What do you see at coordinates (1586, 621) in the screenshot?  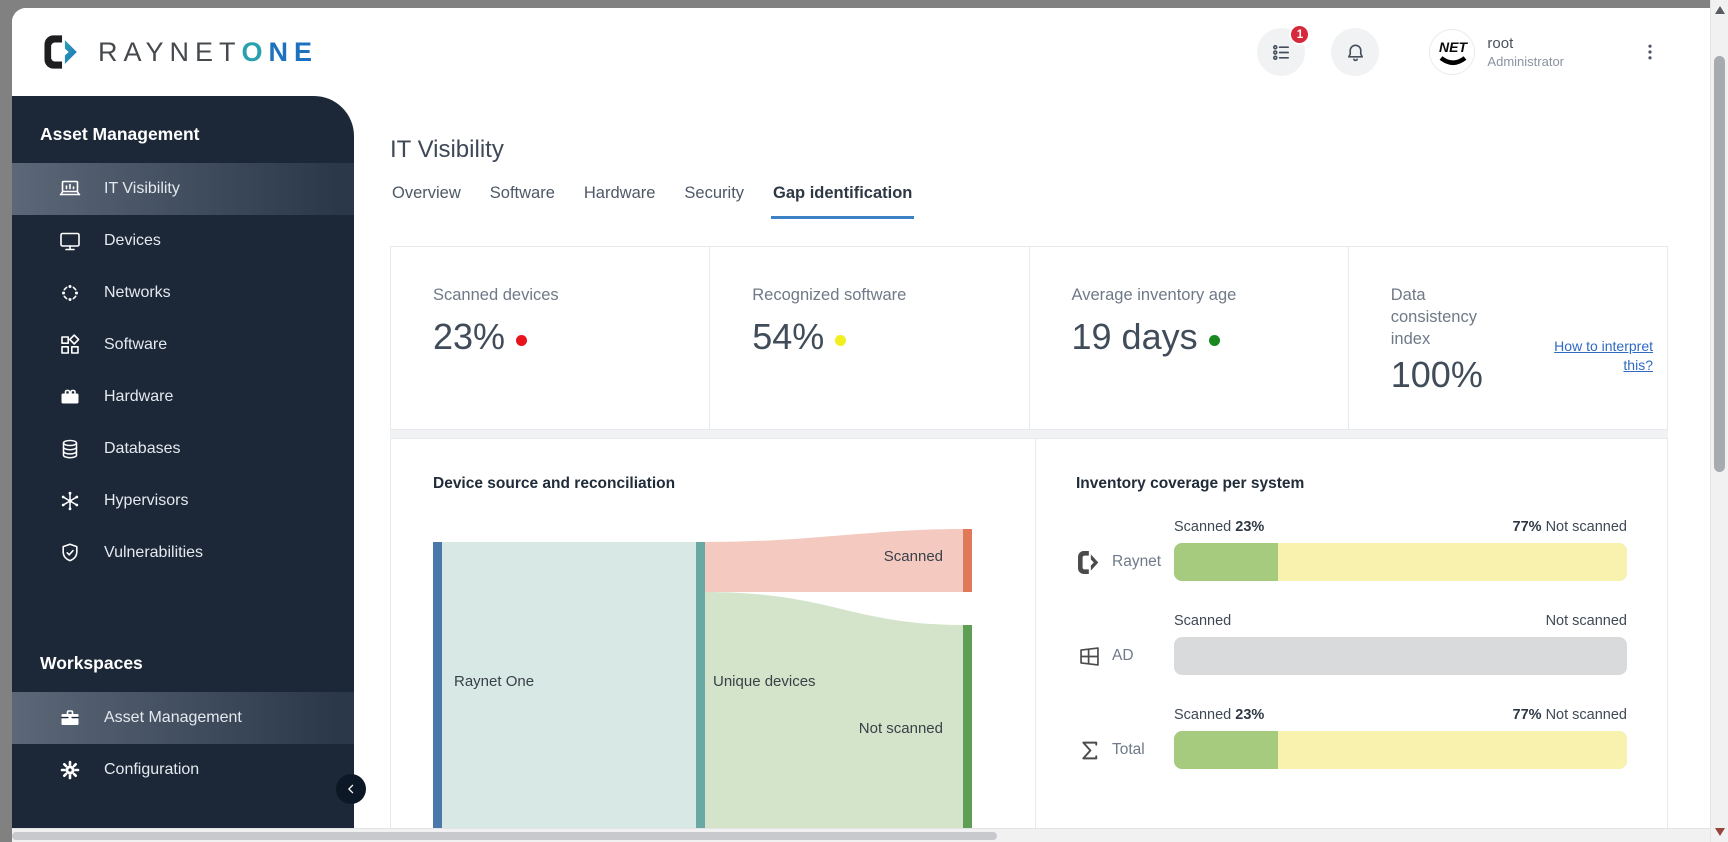 I see `not-scanned-label: Not scanned` at bounding box center [1586, 621].